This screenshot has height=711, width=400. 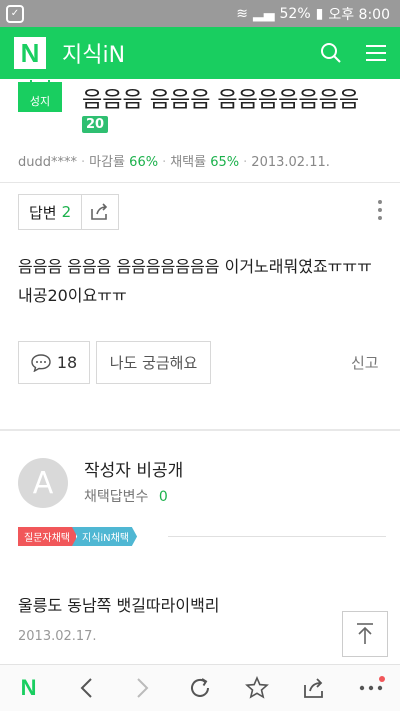 I want to click on status-bar: ✓ ≋ ▂▄ 52% ▮ 오후 8:00, so click(x=200, y=13).